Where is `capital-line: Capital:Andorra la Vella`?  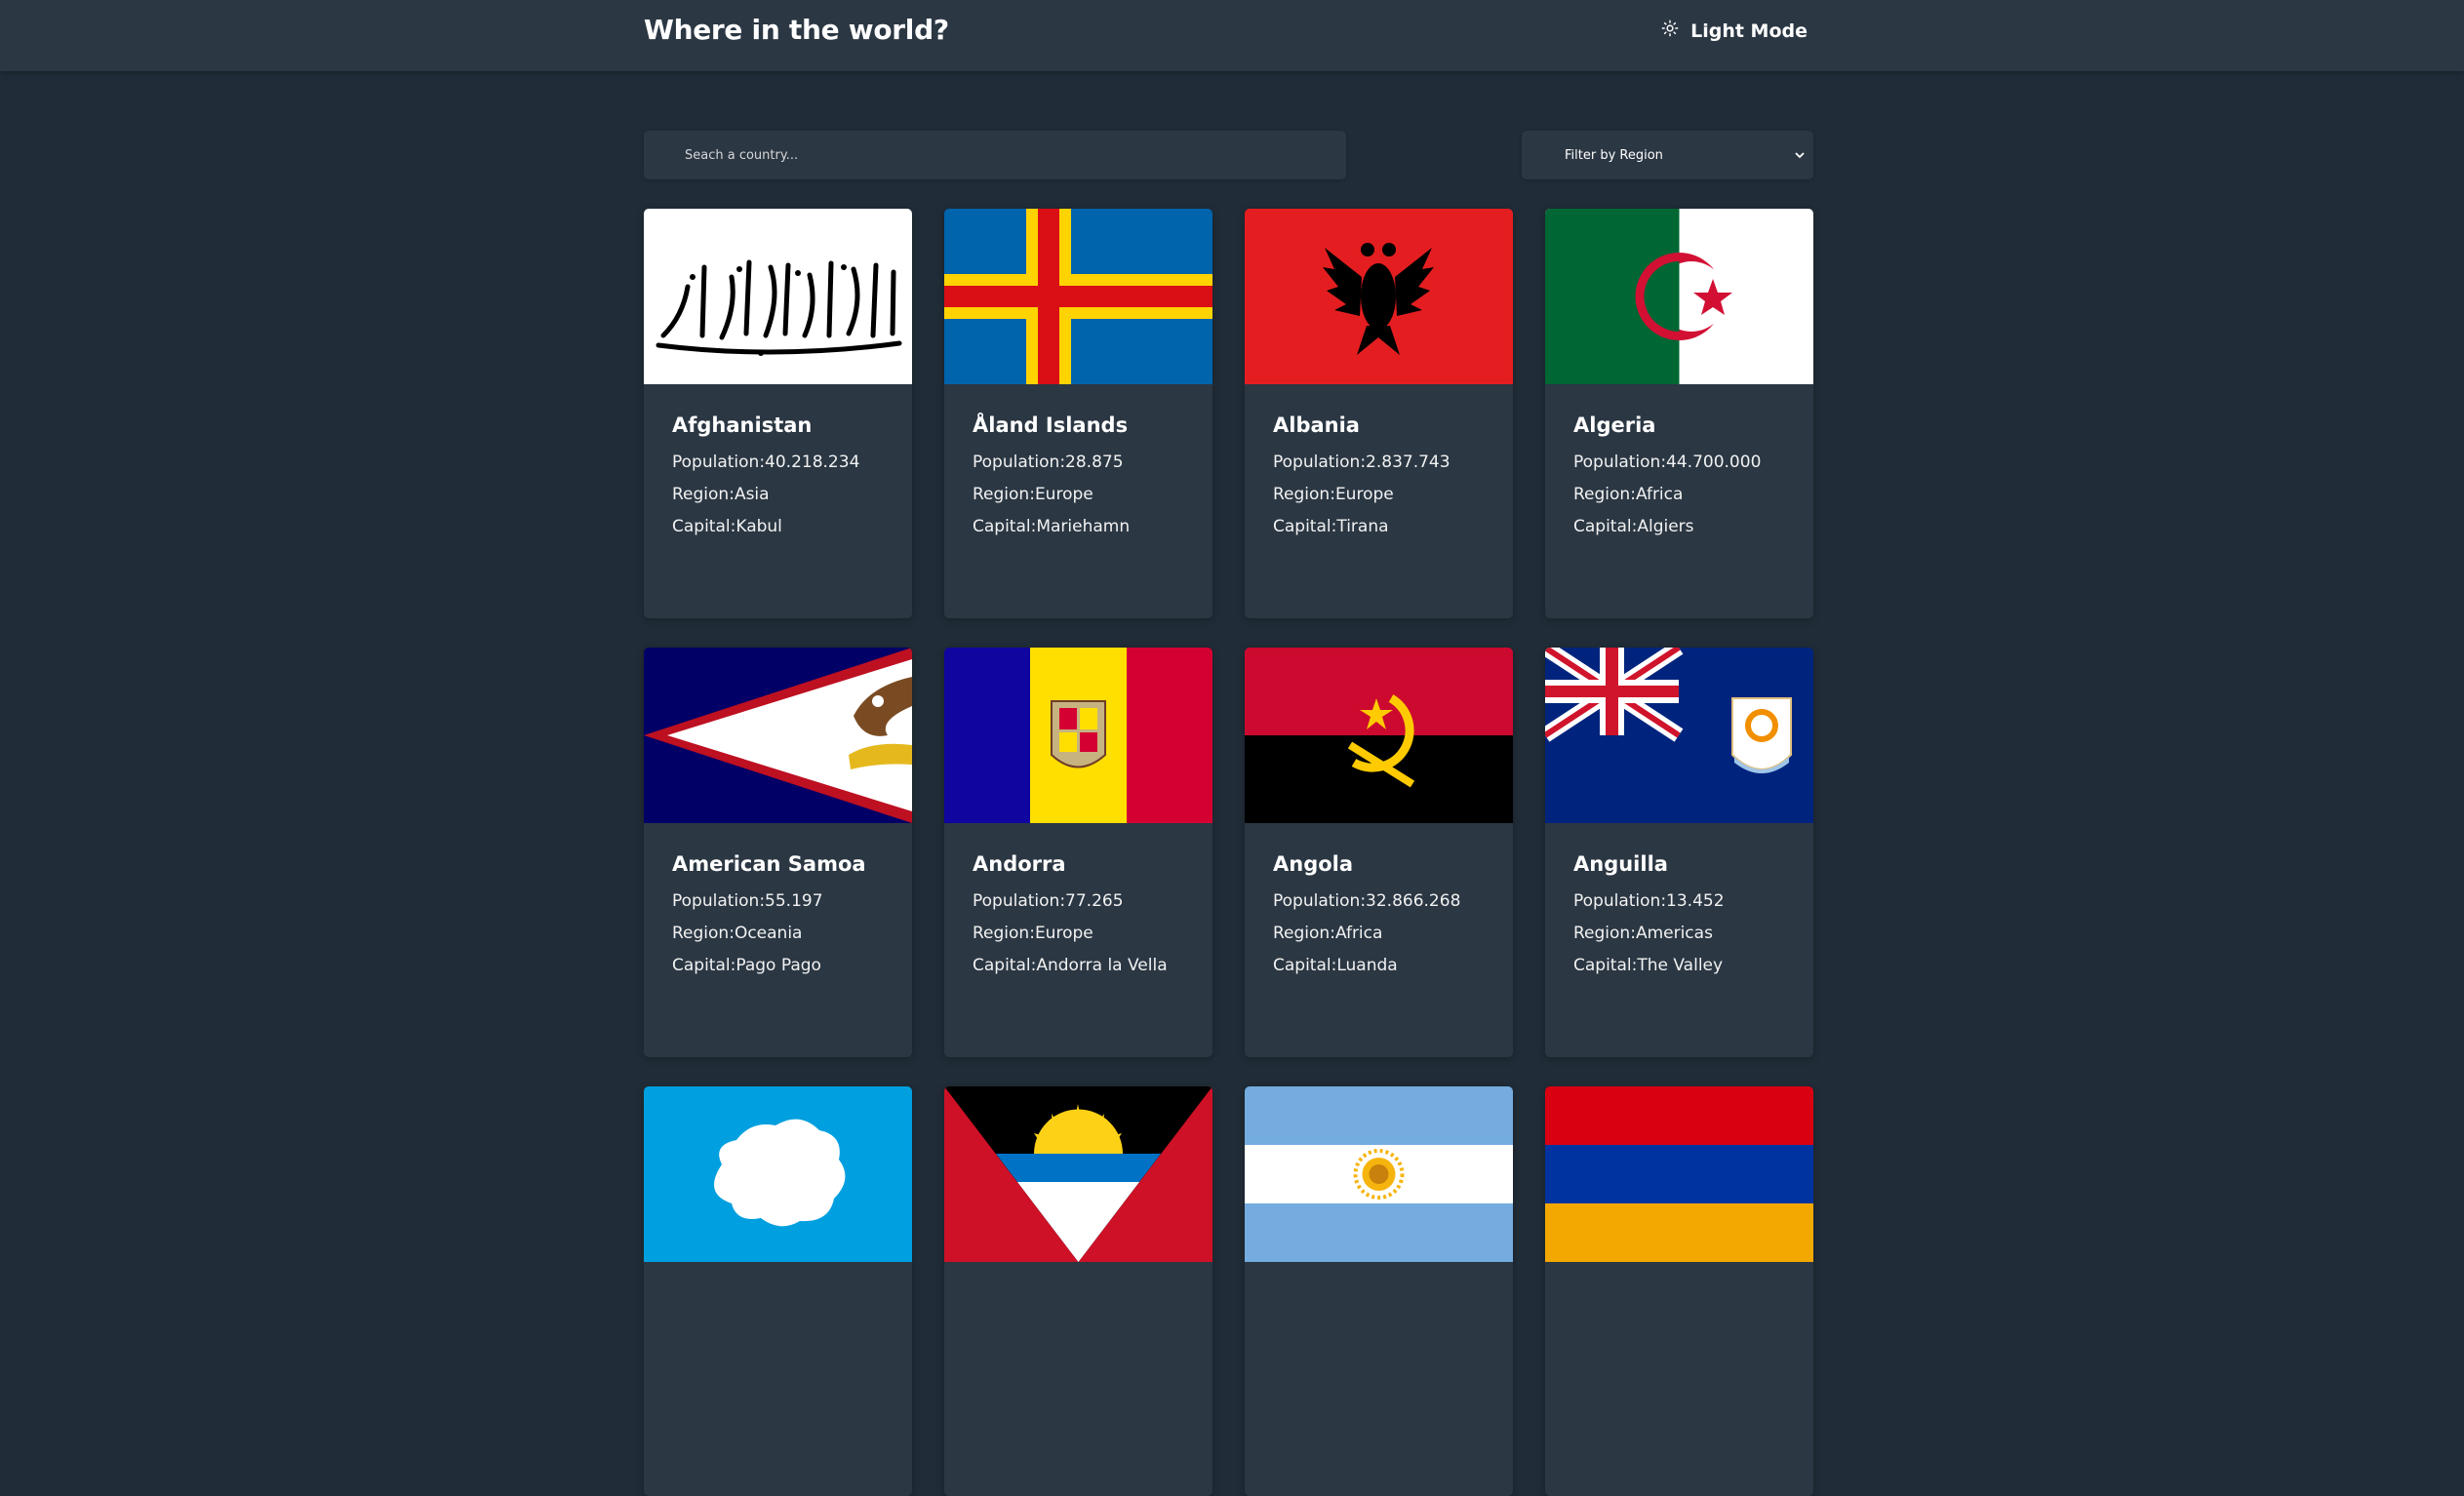
capital-line: Capital:Andorra la Vella is located at coordinates (1070, 965).